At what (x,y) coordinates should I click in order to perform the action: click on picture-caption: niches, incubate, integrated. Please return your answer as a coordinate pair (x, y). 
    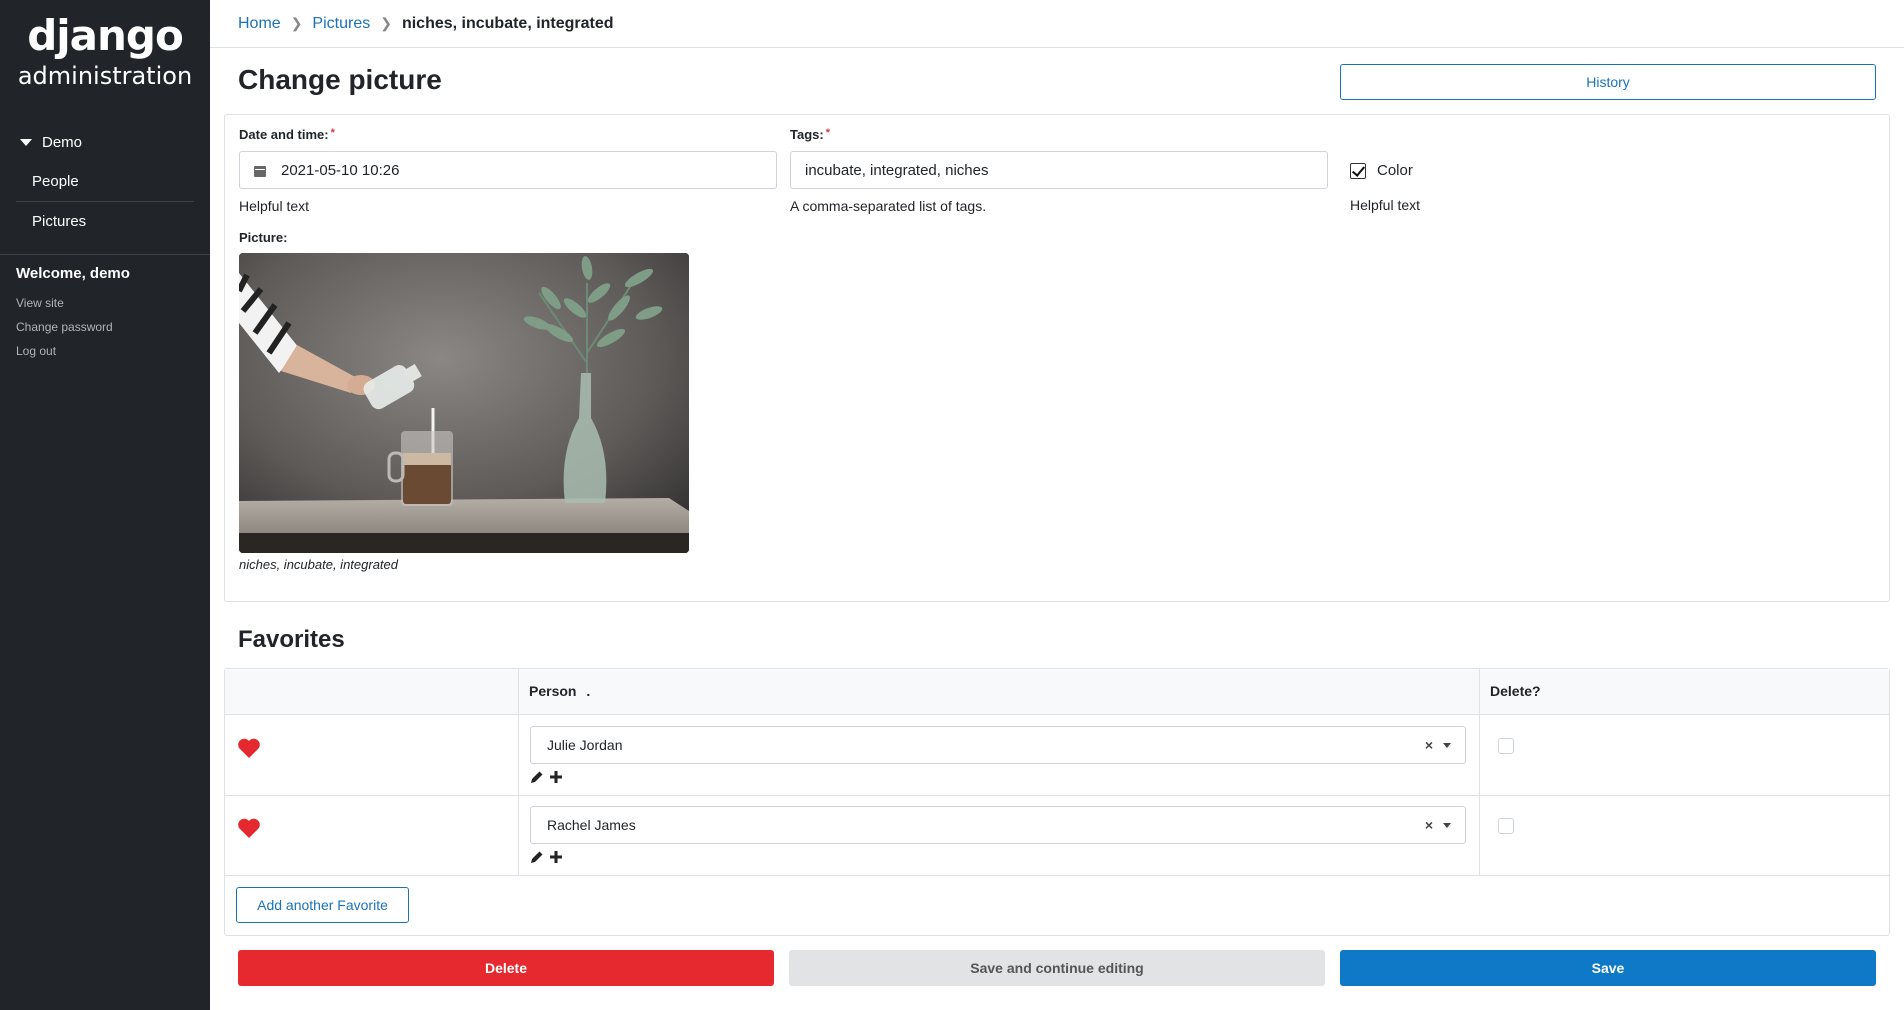
    Looking at the image, I should click on (318, 564).